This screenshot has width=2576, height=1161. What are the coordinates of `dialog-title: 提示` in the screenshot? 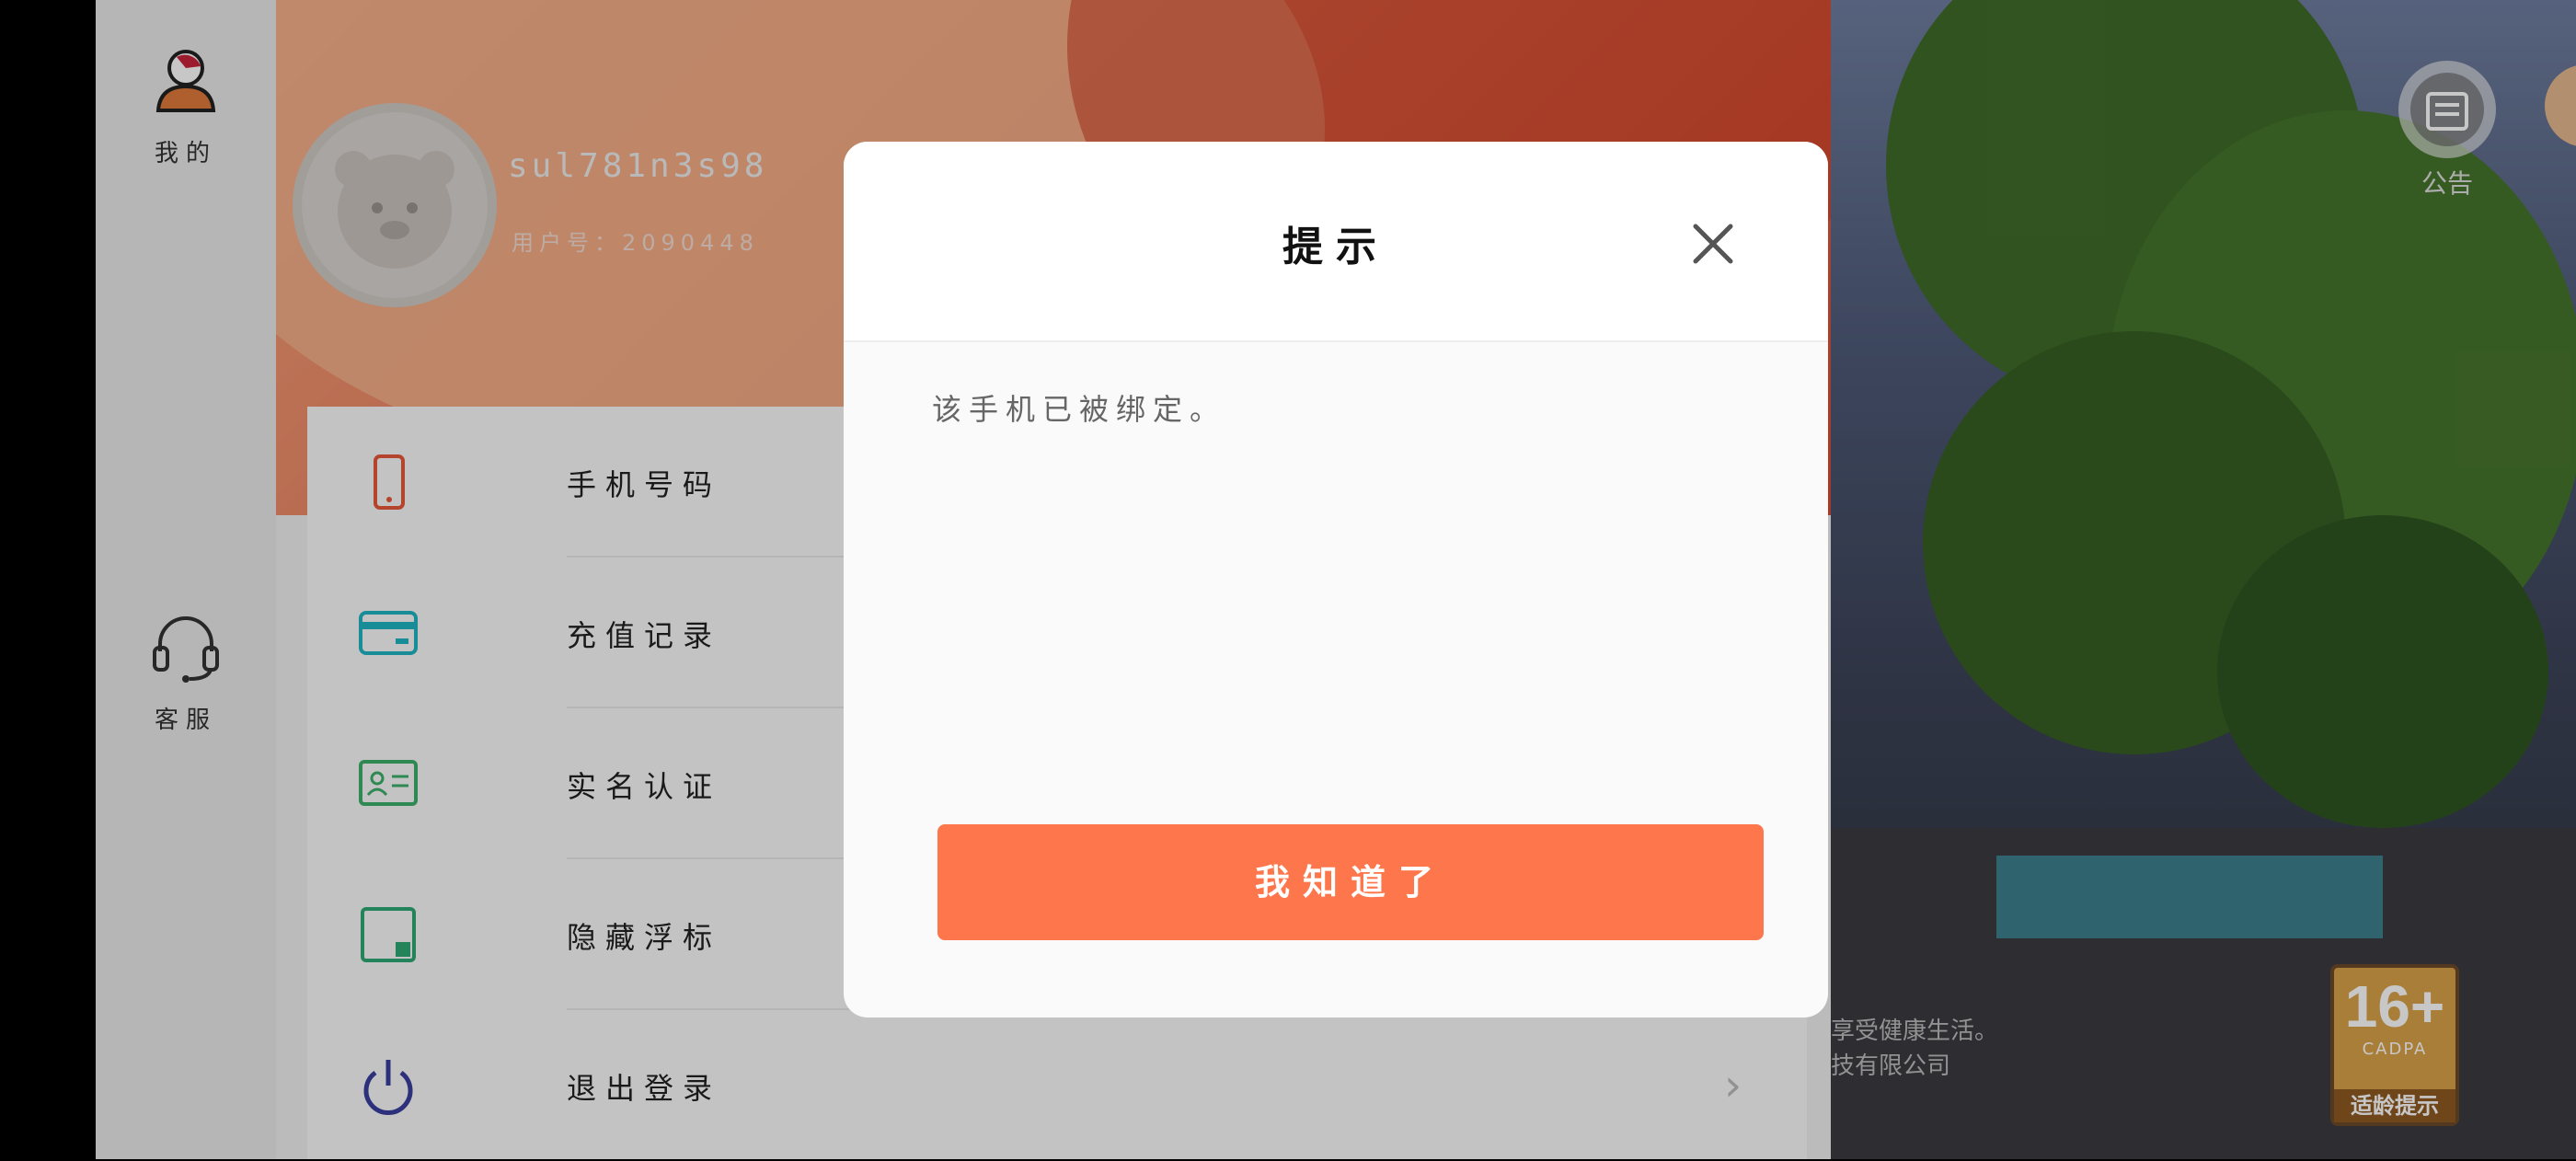 It's located at (1335, 247).